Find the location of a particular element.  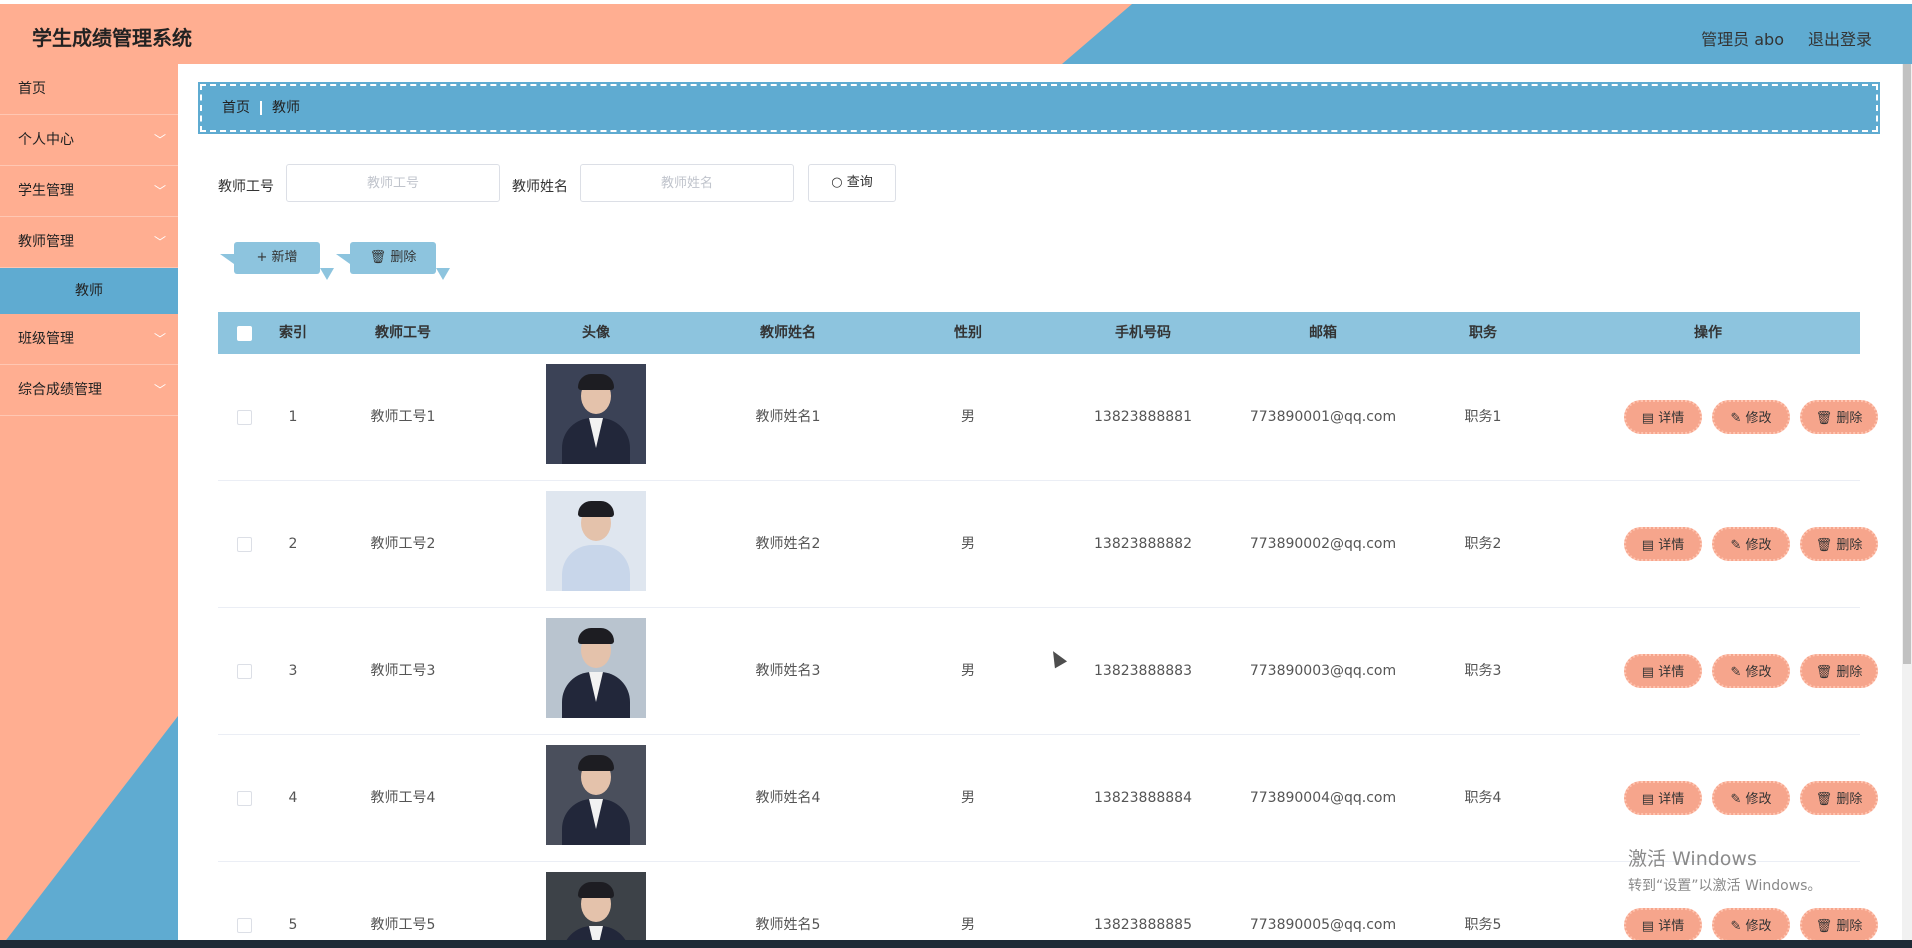

cell-teacher-name: 教师姓名1 is located at coordinates (788, 417).